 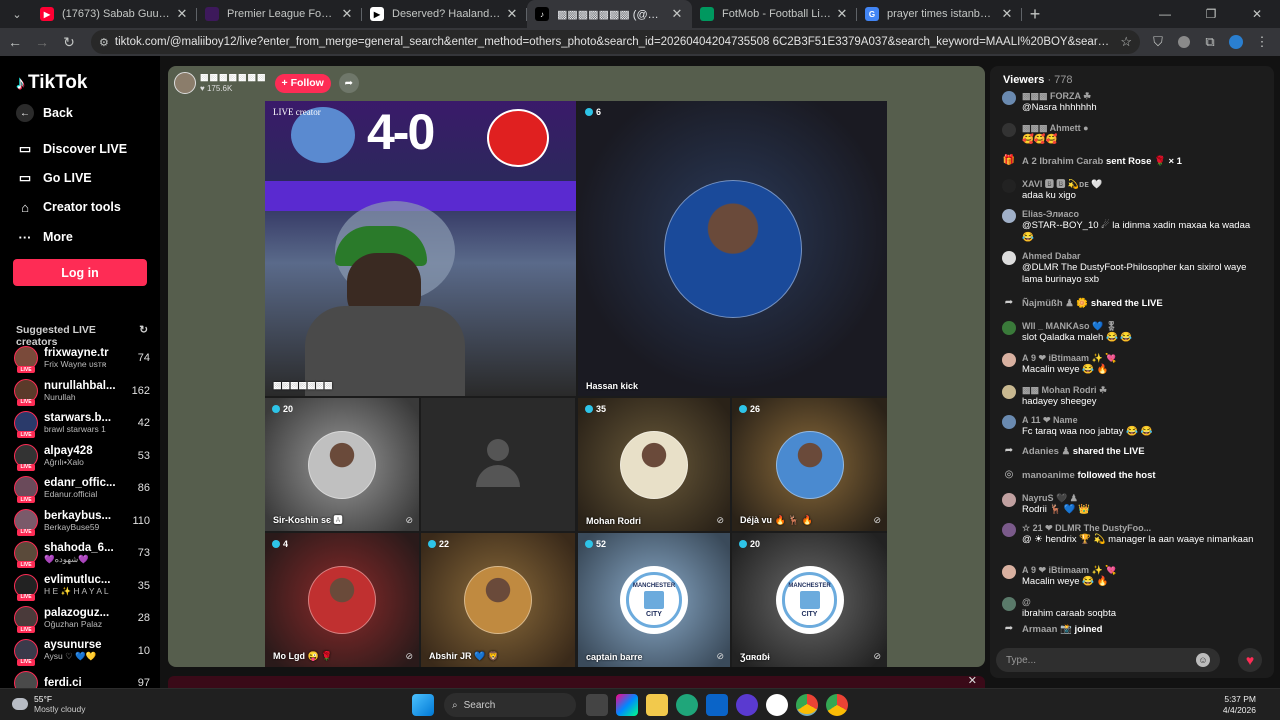 What do you see at coordinates (809, 600) in the screenshot?
I see `guest-video-cell: MANCHESTER CITY 20 Ʒɑʀɑɓɨ ⊘` at bounding box center [809, 600].